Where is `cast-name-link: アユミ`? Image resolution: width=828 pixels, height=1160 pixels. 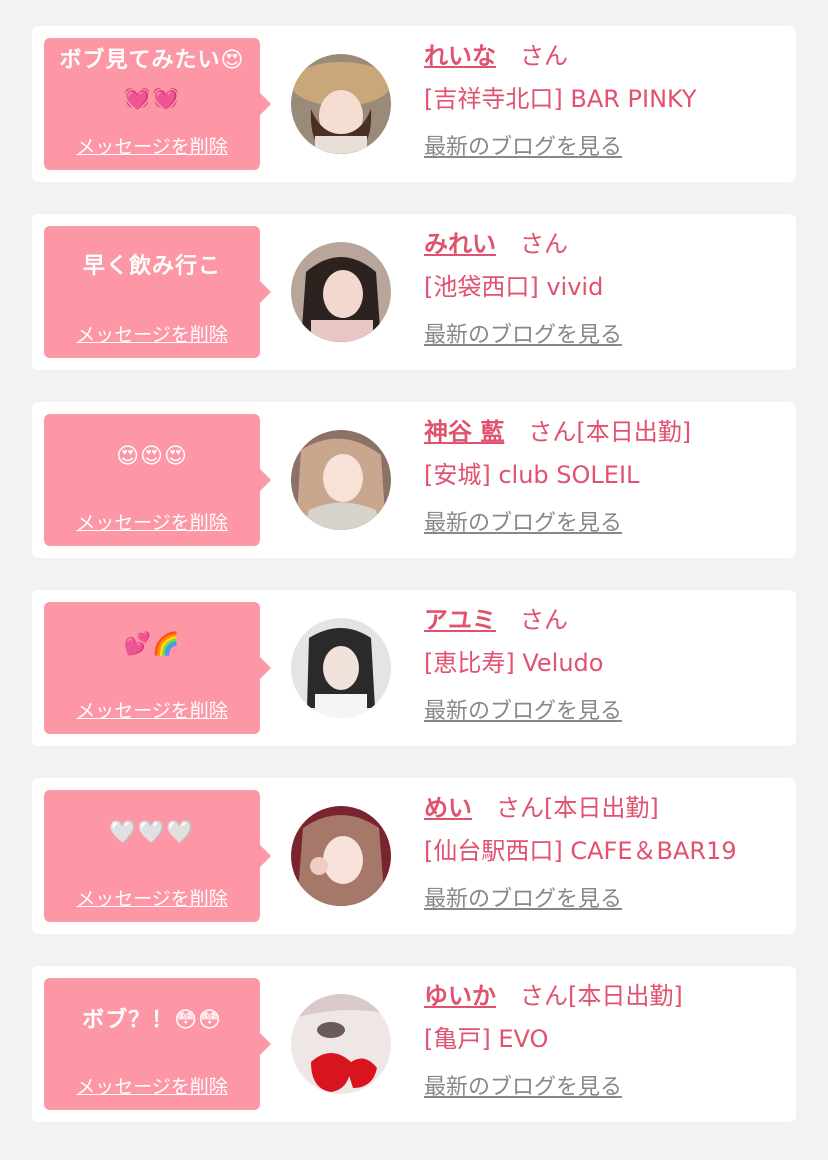
cast-name-link: アユミ is located at coordinates (460, 620).